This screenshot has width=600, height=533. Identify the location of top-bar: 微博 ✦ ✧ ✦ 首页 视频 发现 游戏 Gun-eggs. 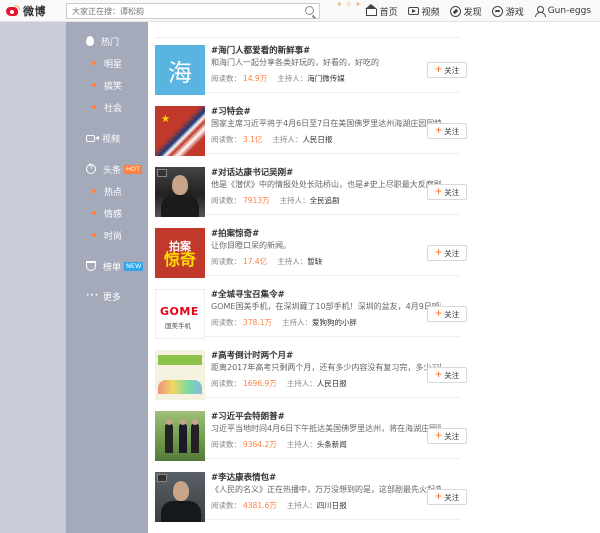
(300, 11).